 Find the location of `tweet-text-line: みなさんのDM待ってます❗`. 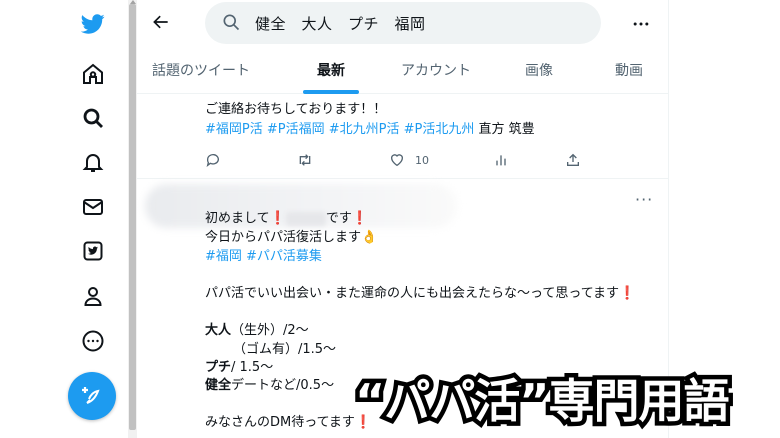

tweet-text-line: みなさんのDM待ってます❗ is located at coordinates (288, 423).